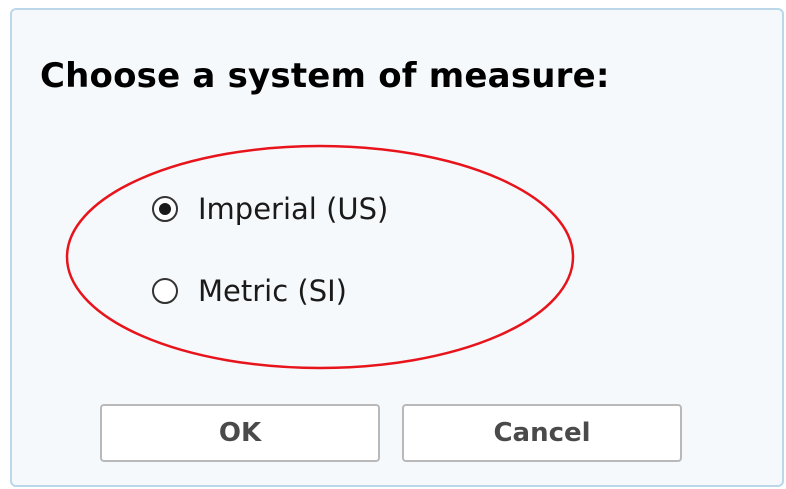 The height and width of the screenshot is (489, 786). Describe the element at coordinates (272, 291) in the screenshot. I see `radio-label-metric: Metric (SI)` at that location.